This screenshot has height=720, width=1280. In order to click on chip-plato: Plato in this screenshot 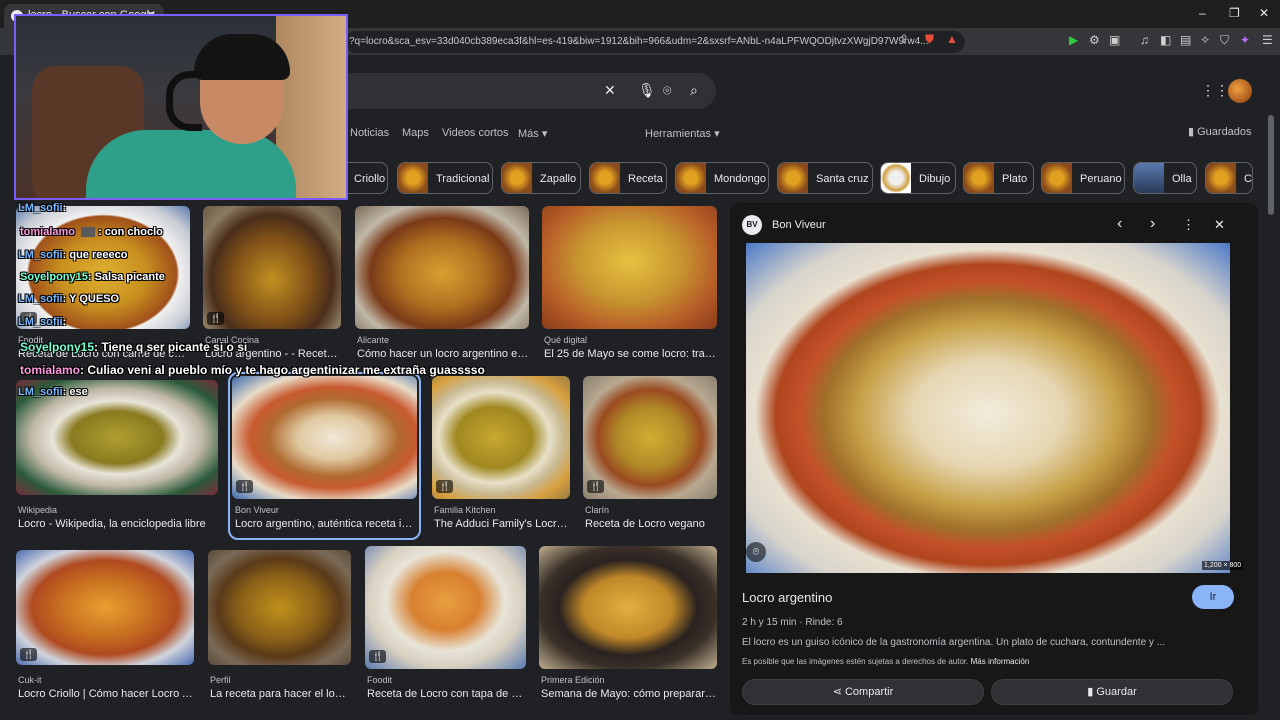, I will do `click(998, 178)`.